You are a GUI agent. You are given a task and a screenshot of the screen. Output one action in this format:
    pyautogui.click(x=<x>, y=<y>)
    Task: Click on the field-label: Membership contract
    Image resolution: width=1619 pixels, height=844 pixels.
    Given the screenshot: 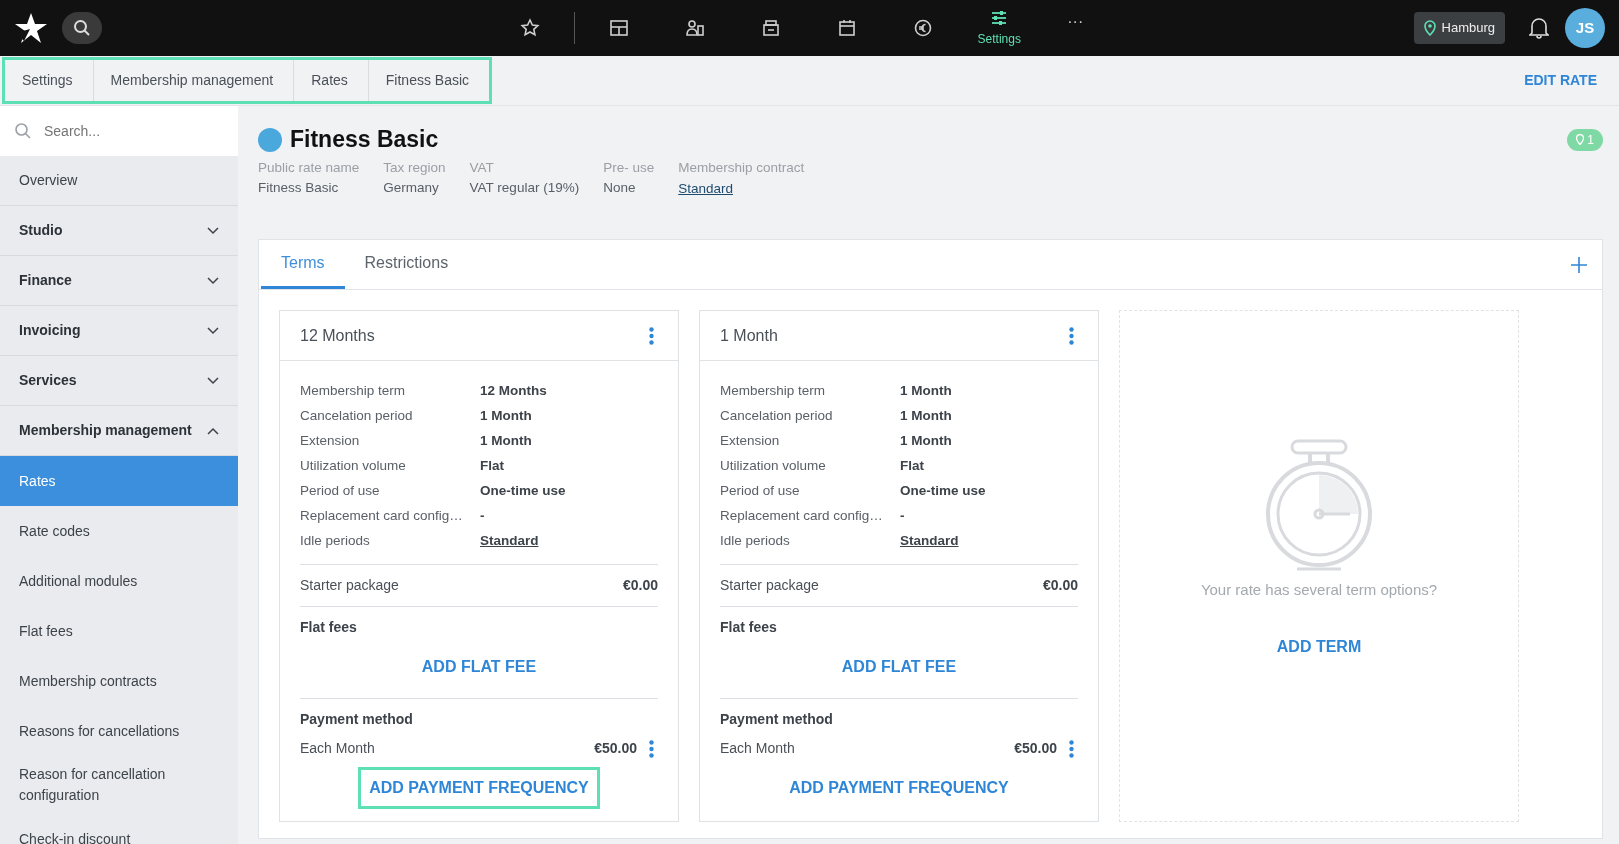 What is the action you would take?
    pyautogui.click(x=741, y=167)
    